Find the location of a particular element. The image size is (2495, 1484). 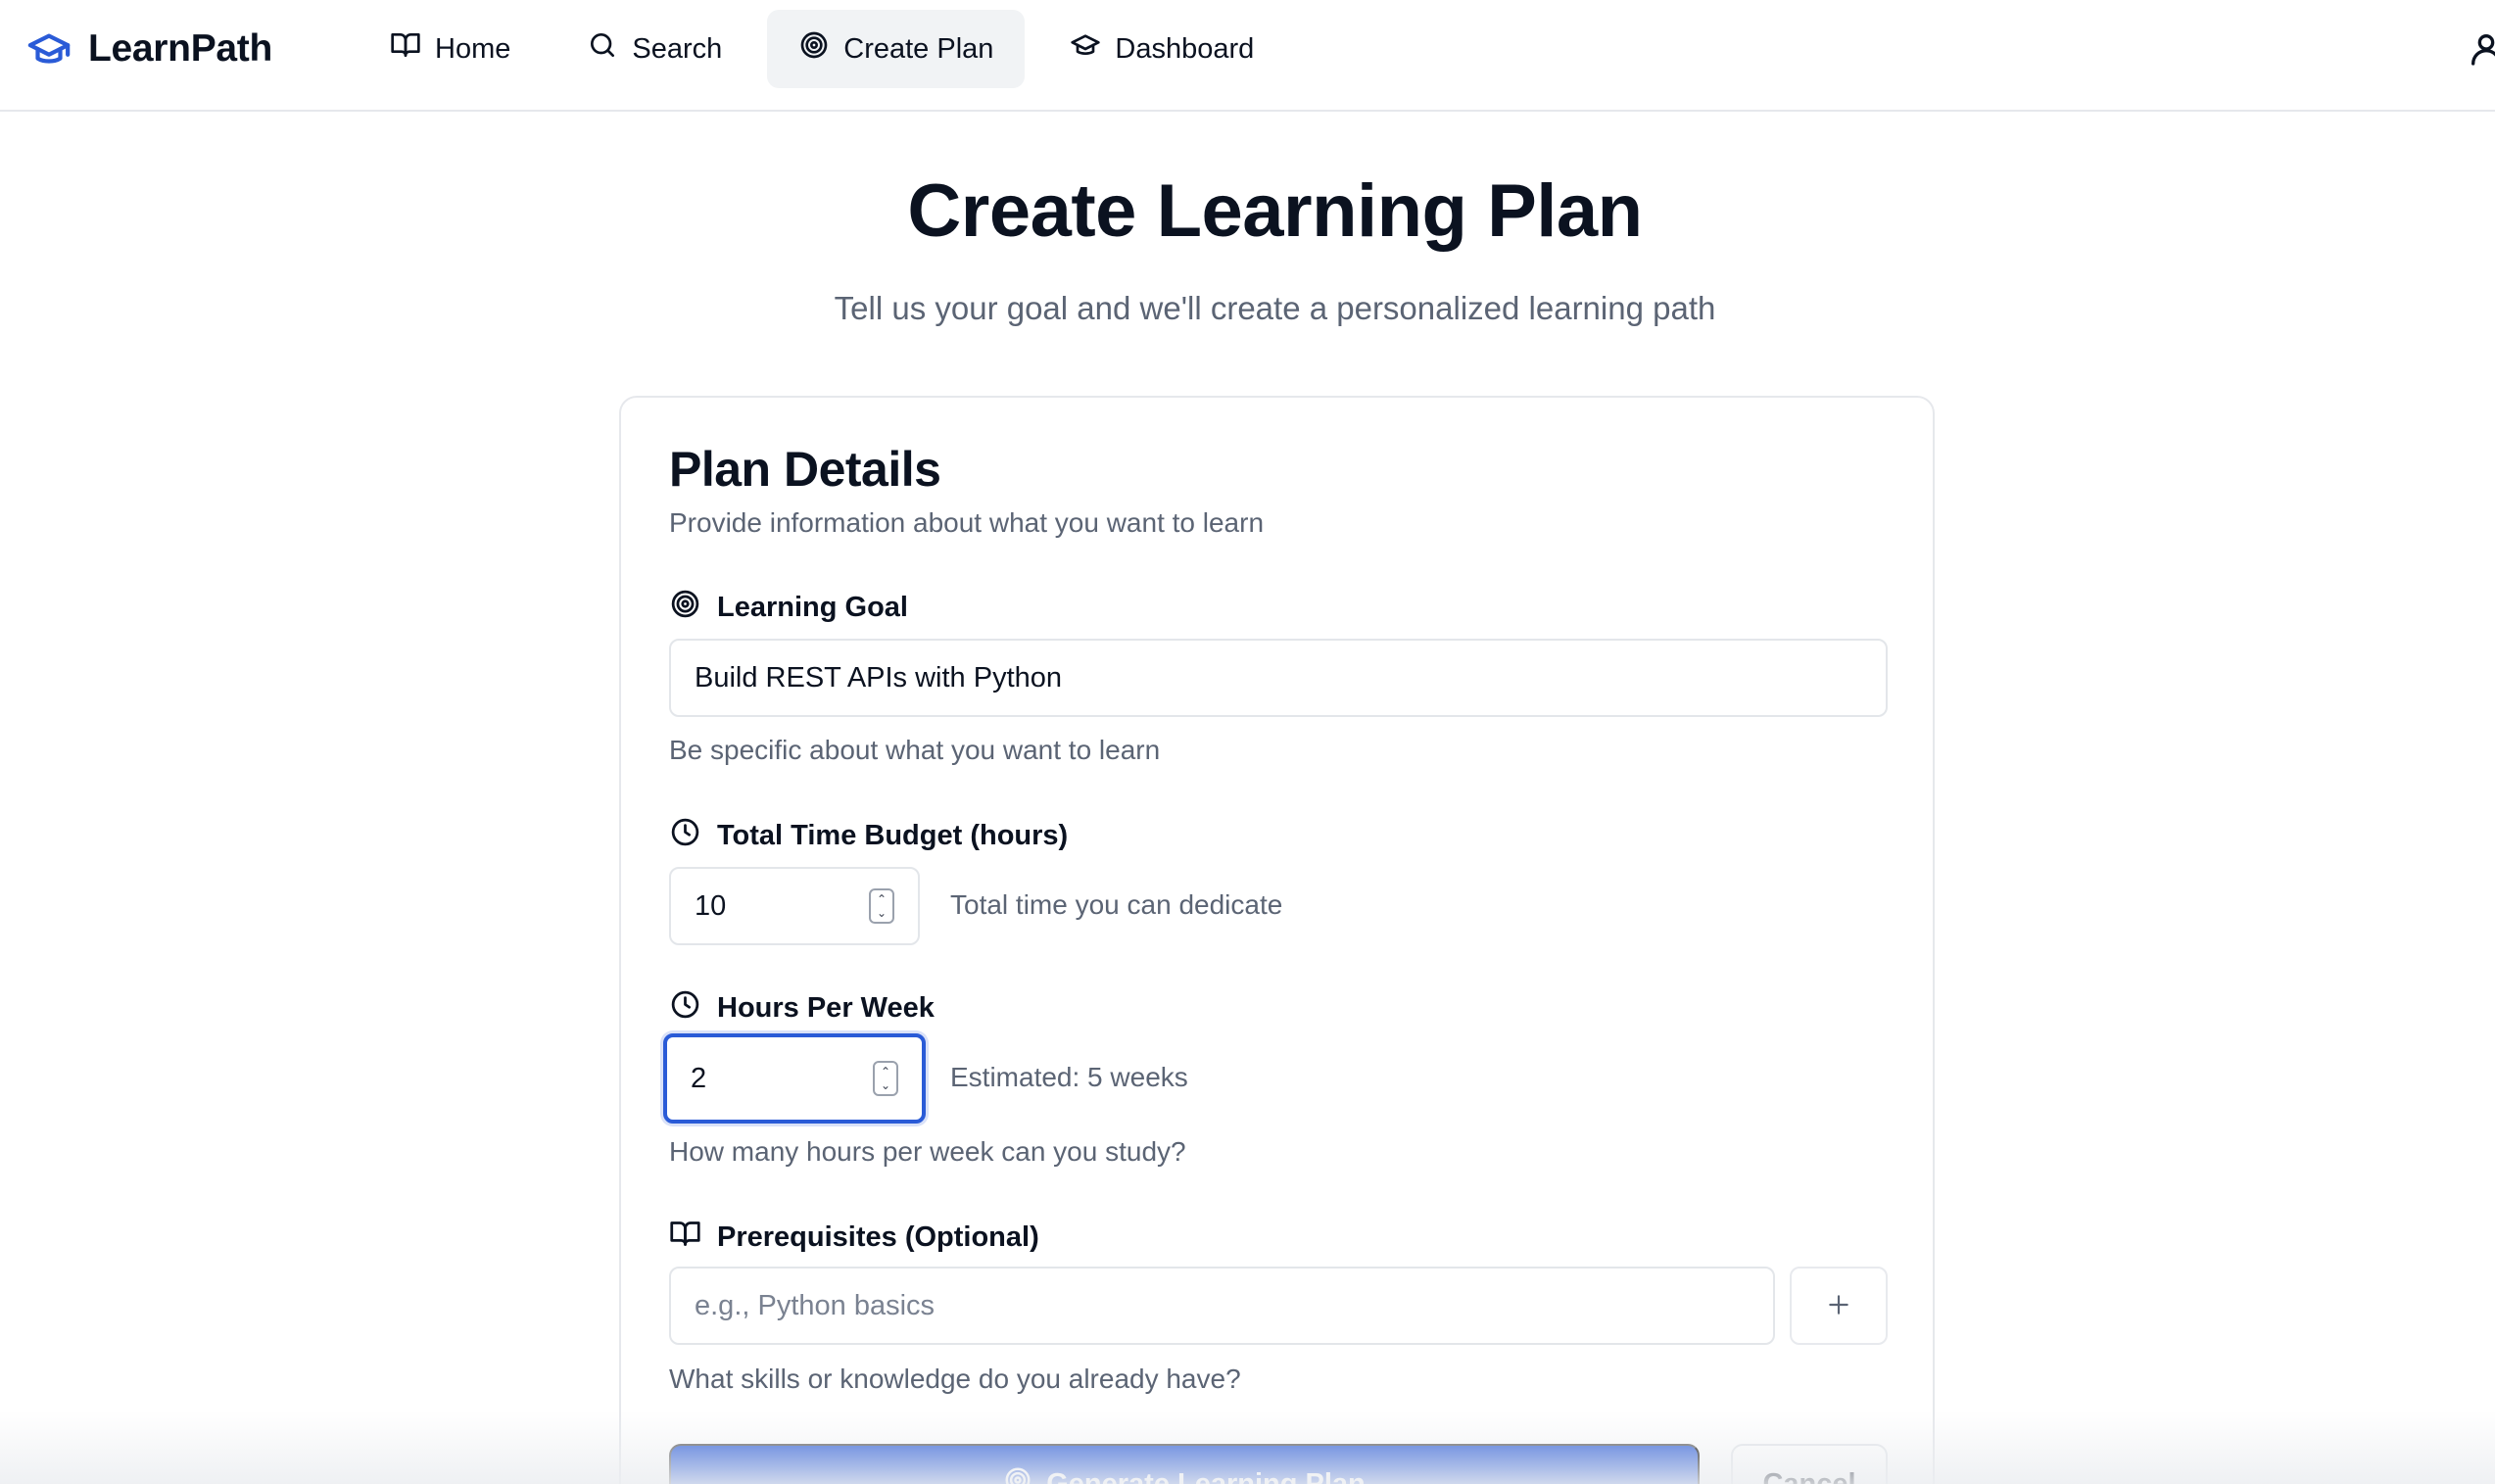

brand-name: LearnPath is located at coordinates (181, 48).